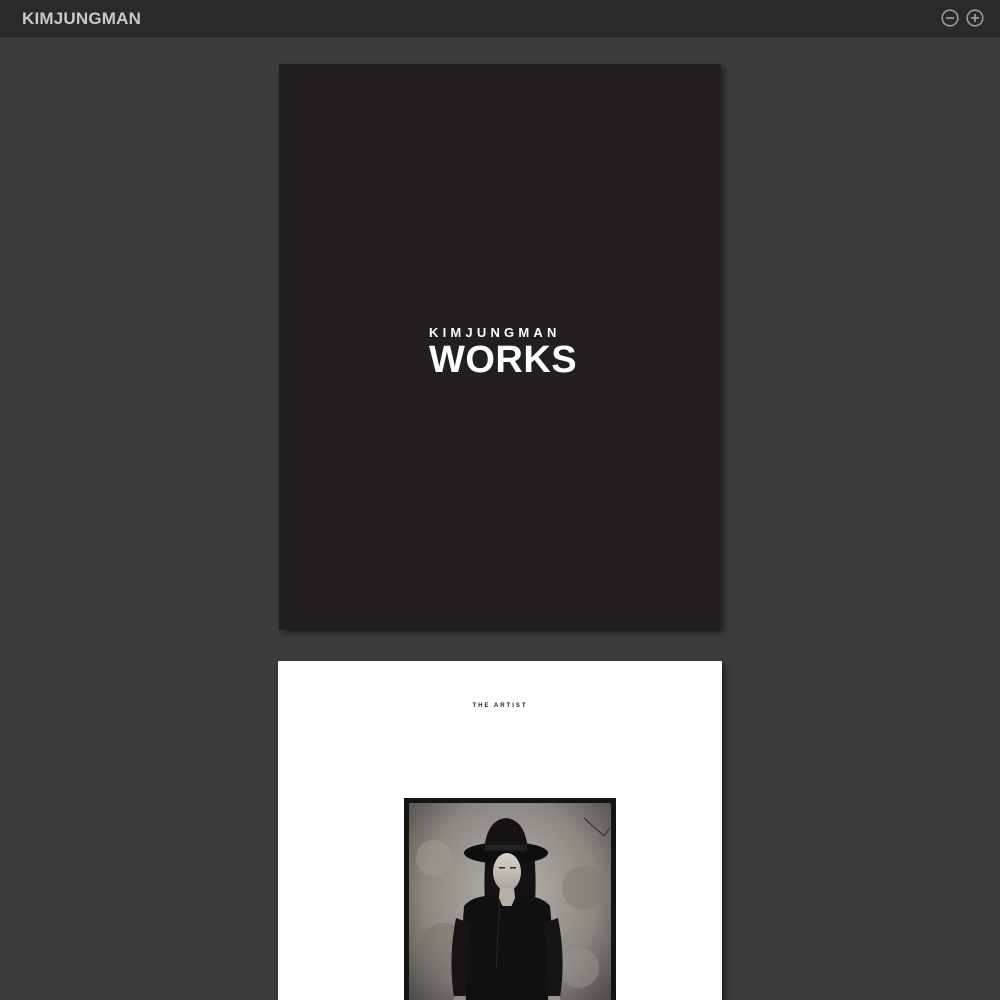 This screenshot has width=1000, height=1000. What do you see at coordinates (503, 360) in the screenshot?
I see `cover-title: WORKS` at bounding box center [503, 360].